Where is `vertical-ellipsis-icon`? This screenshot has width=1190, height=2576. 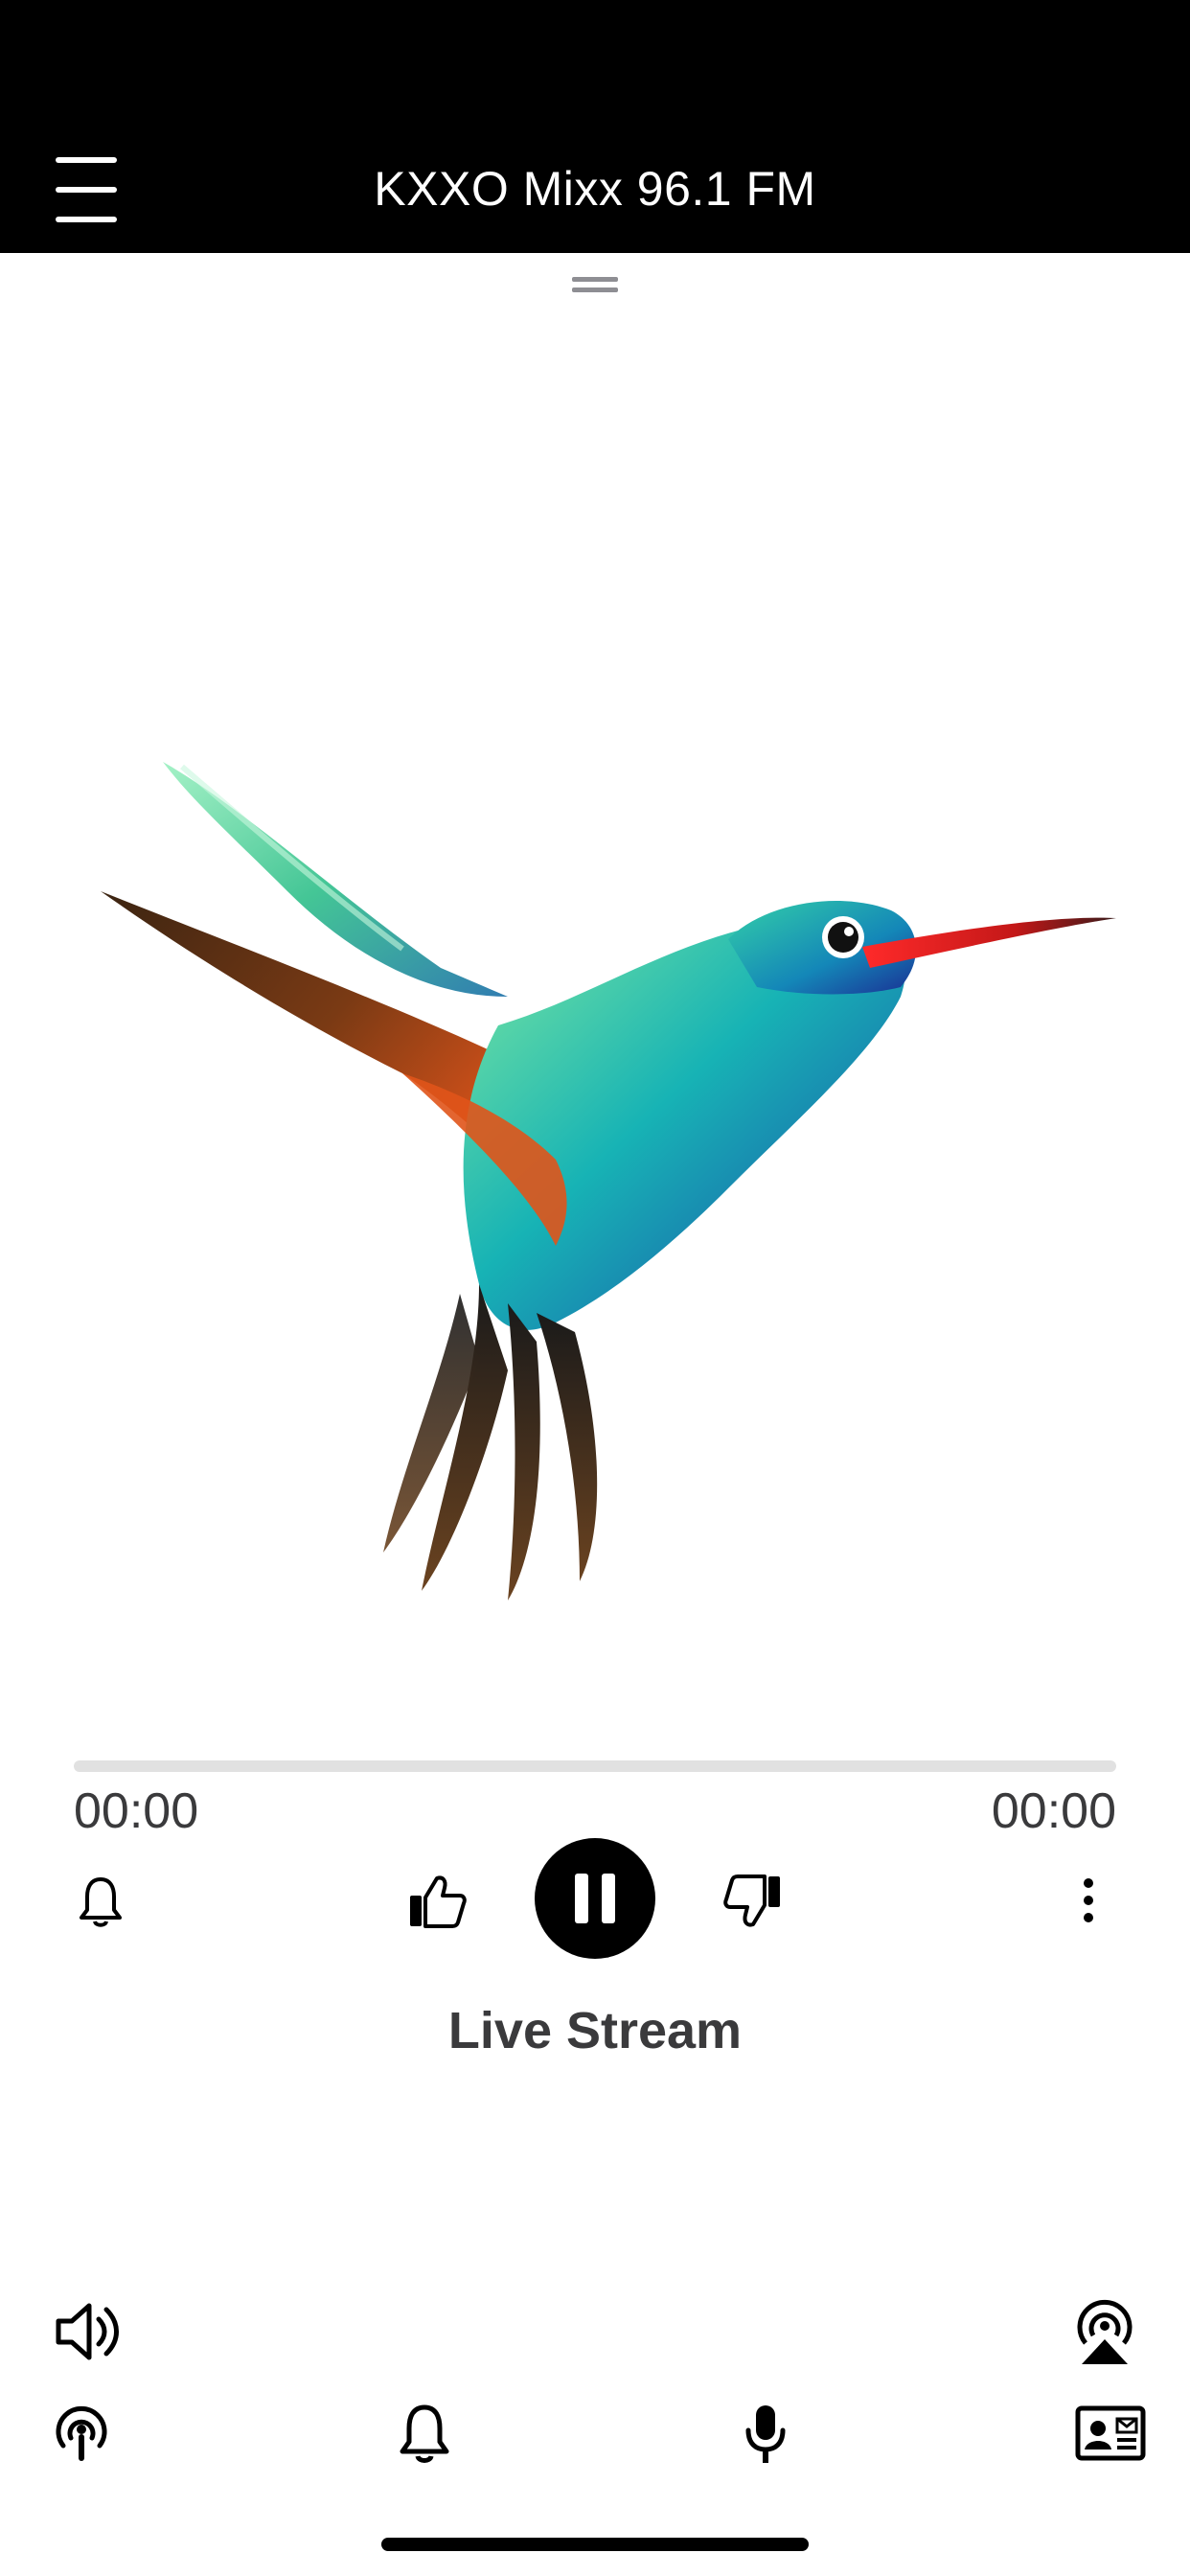 vertical-ellipsis-icon is located at coordinates (1089, 1900).